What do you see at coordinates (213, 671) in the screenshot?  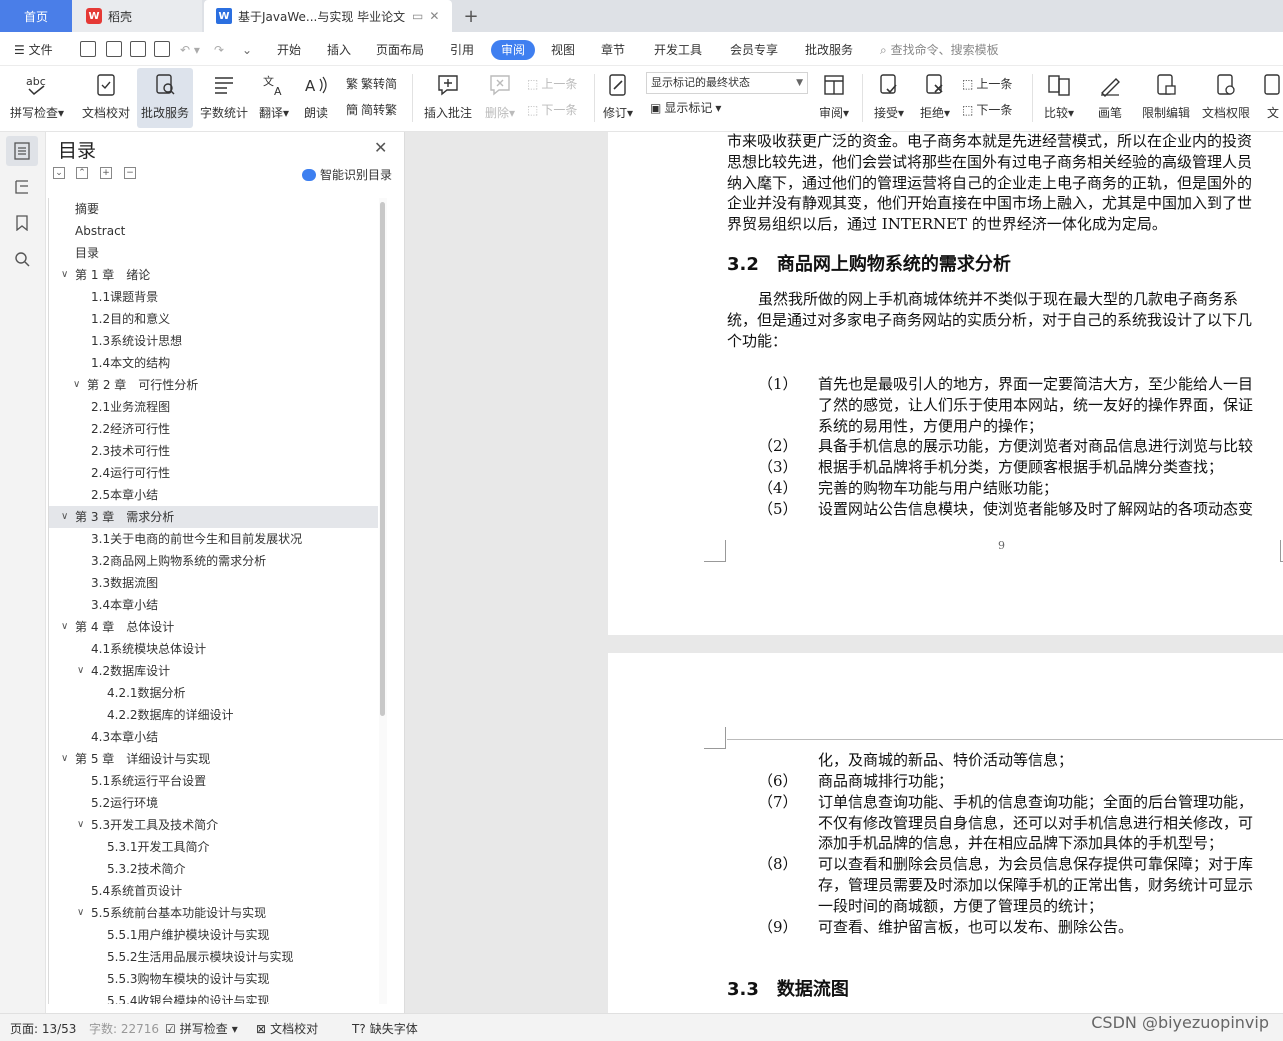 I see `toc-item: ∨ 4.2数据库设计` at bounding box center [213, 671].